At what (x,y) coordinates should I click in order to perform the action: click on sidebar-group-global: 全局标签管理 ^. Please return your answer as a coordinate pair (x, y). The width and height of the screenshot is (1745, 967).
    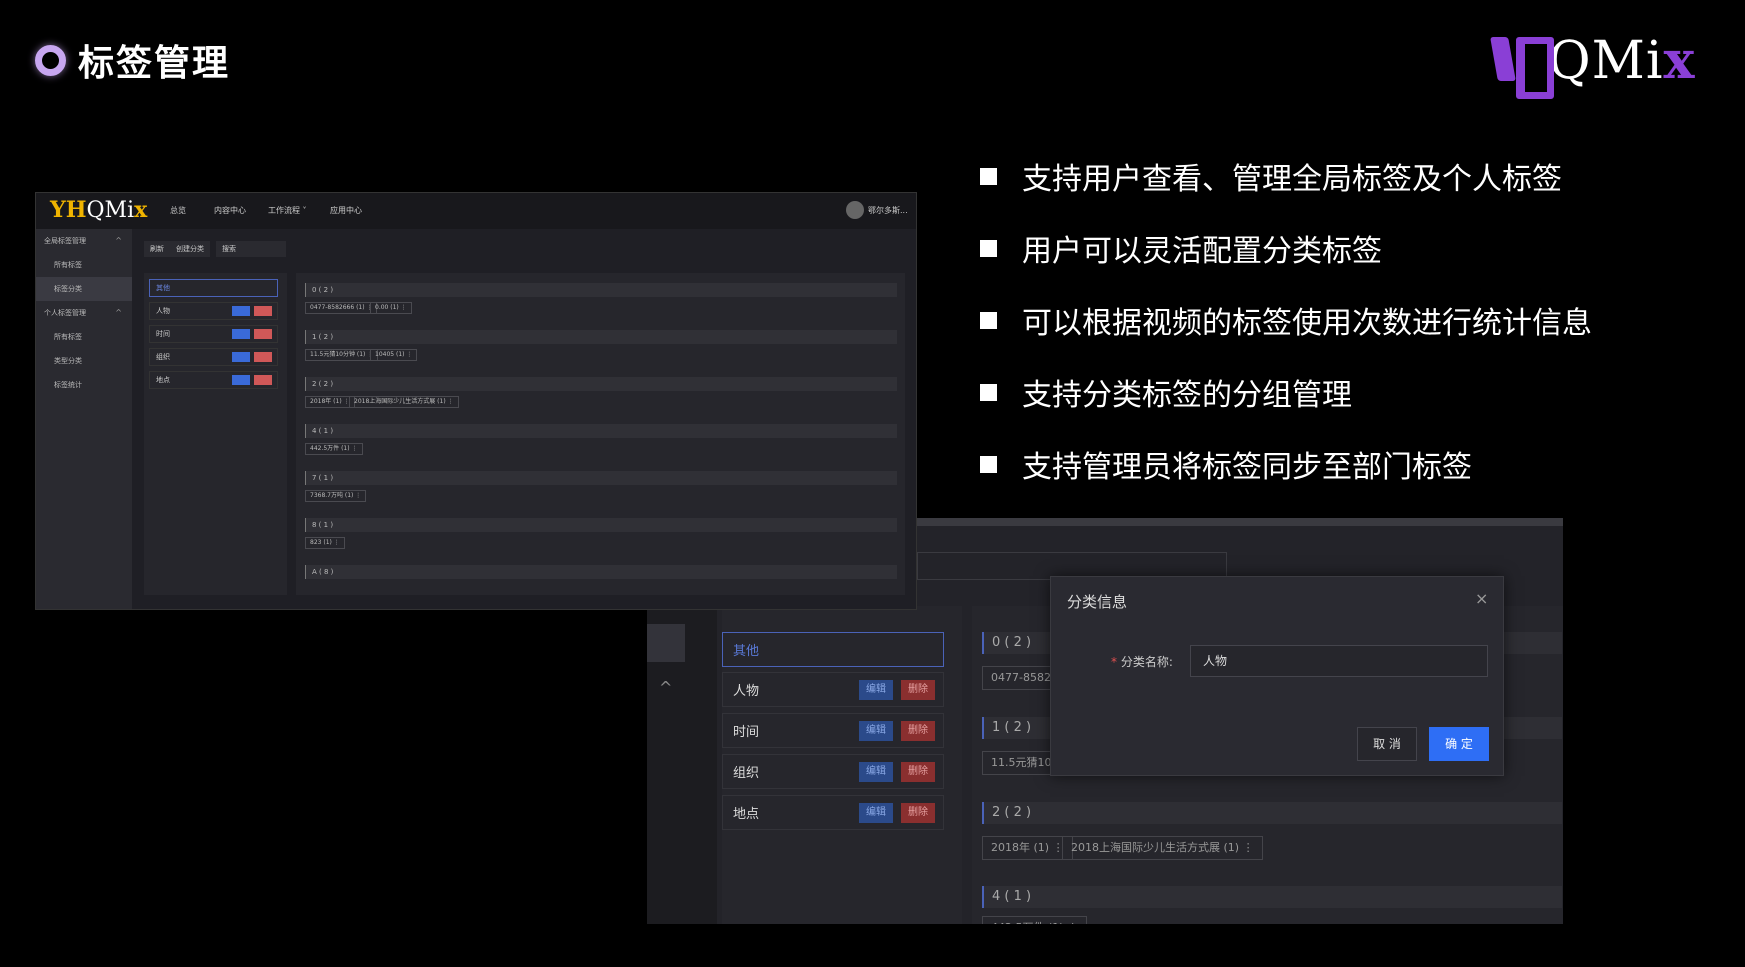
    Looking at the image, I should click on (84, 241).